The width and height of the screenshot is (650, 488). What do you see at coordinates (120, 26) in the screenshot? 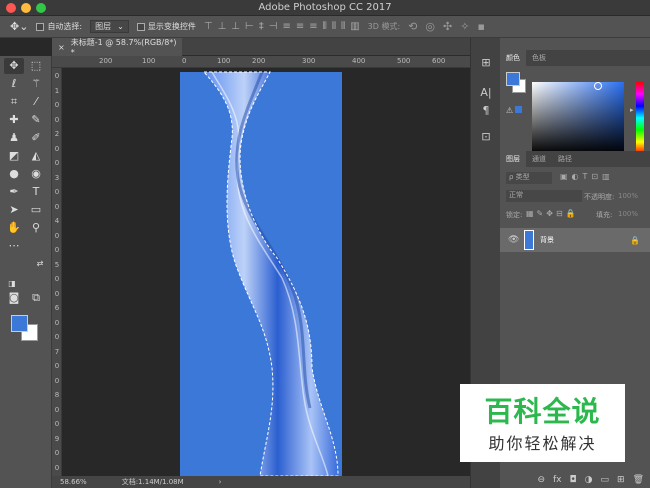
I see `chevron-down-icon: ⌄` at bounding box center [120, 26].